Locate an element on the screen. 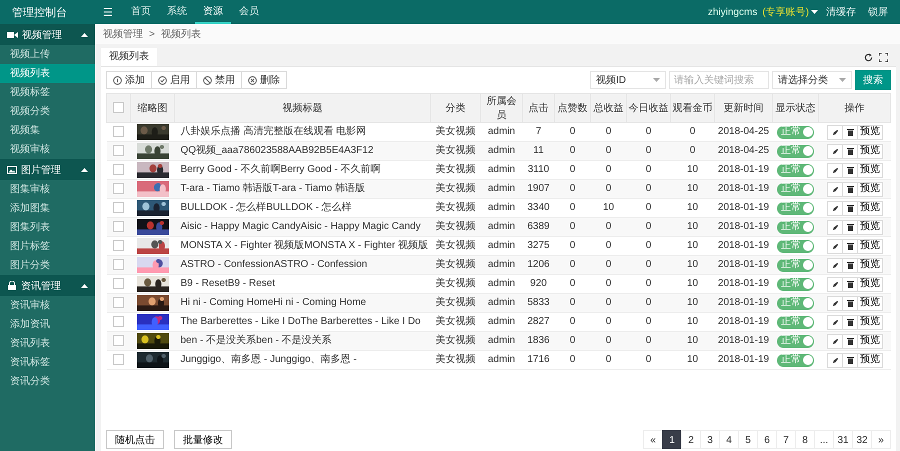 This screenshot has width=900, height=451. header-link: 锁屏 is located at coordinates (878, 12).